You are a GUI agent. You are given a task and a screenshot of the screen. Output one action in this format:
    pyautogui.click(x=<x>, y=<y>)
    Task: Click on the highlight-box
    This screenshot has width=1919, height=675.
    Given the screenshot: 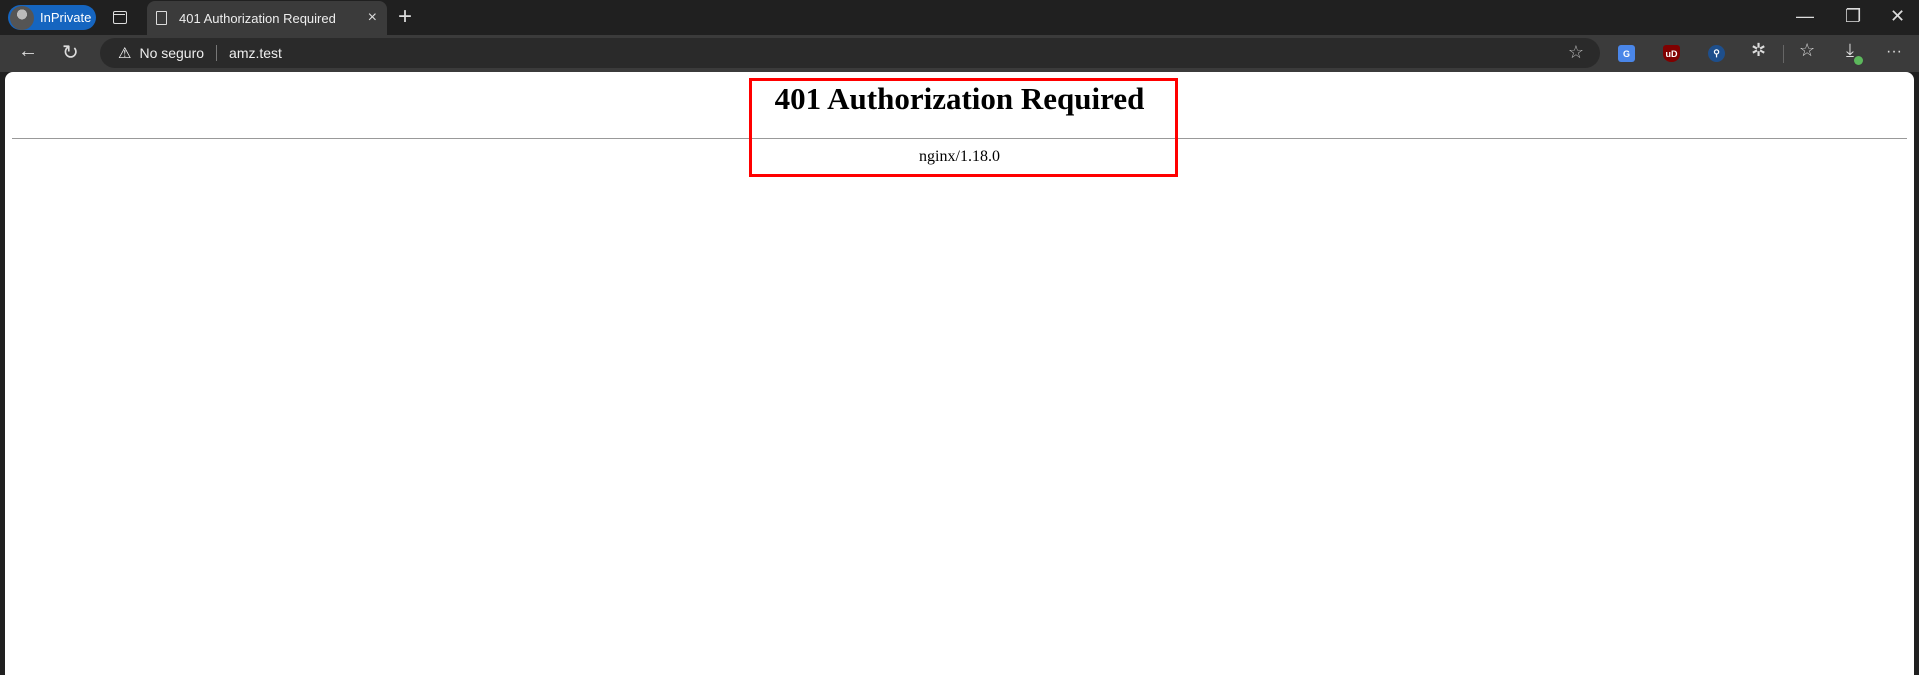 What is the action you would take?
    pyautogui.click(x=963, y=127)
    